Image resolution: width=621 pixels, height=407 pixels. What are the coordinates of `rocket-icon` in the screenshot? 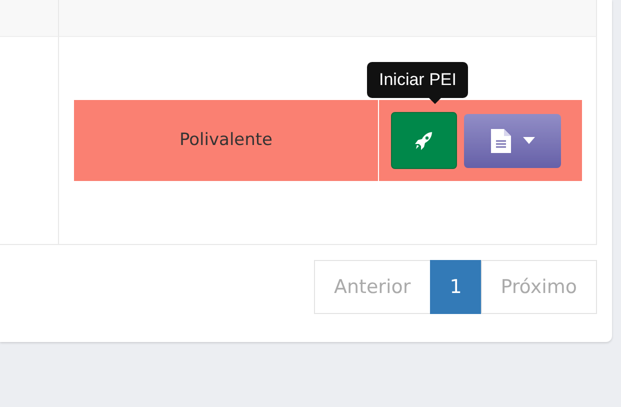 It's located at (424, 140).